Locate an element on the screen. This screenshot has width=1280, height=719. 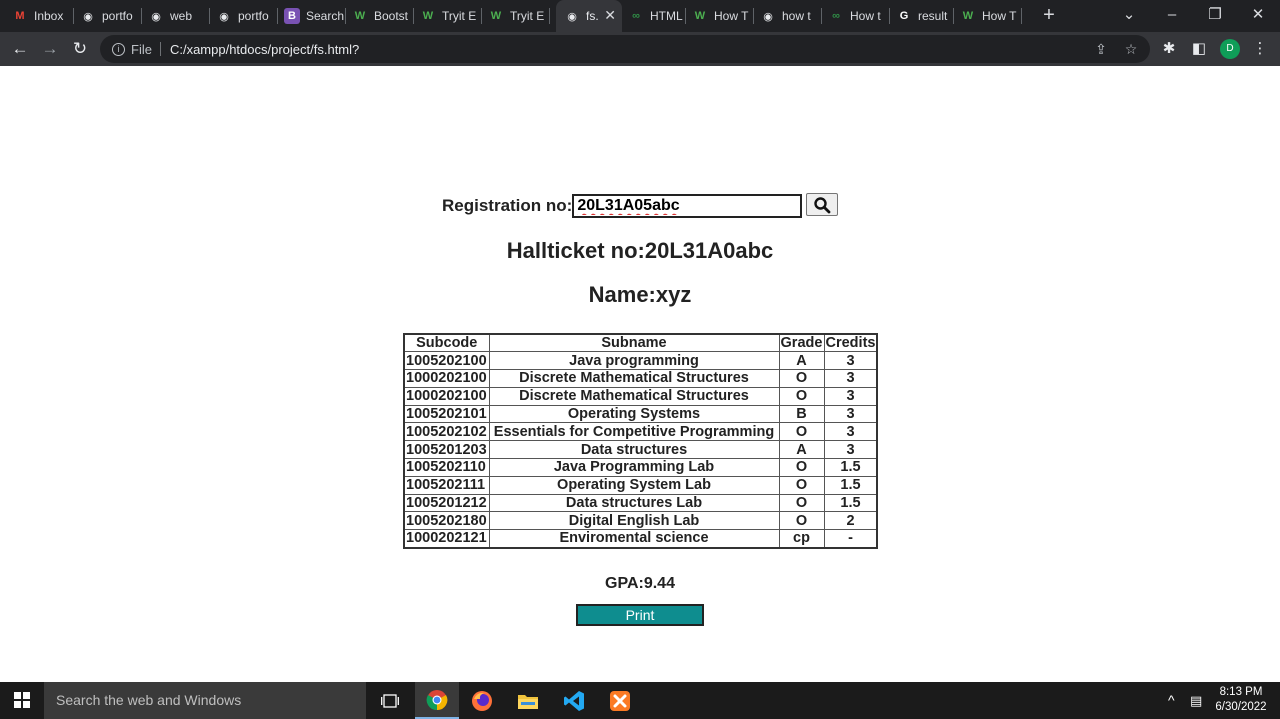
cell-subcode: 1005201203 is located at coordinates (446, 450).